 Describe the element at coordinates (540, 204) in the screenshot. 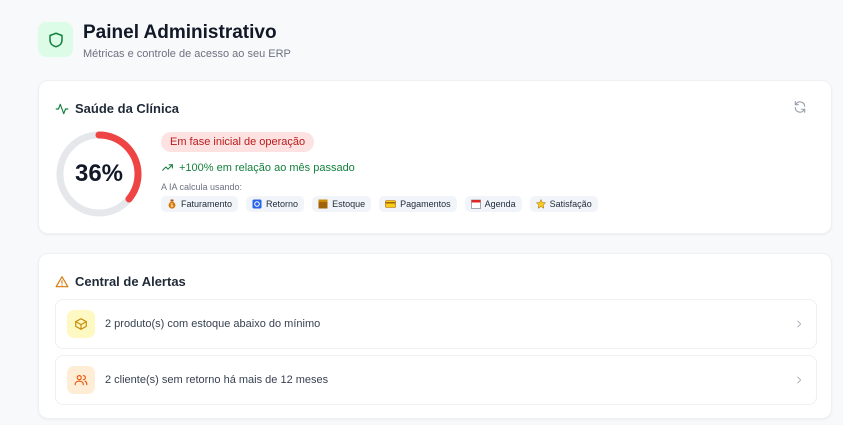

I see `star-icon` at that location.